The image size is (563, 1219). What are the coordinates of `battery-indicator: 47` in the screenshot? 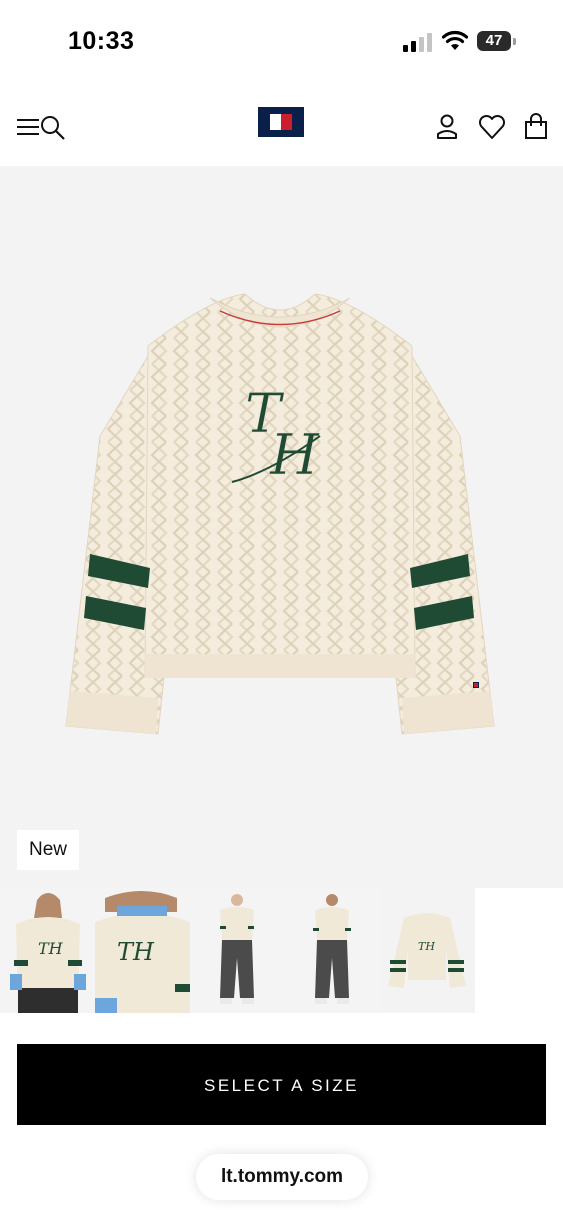 It's located at (497, 42).